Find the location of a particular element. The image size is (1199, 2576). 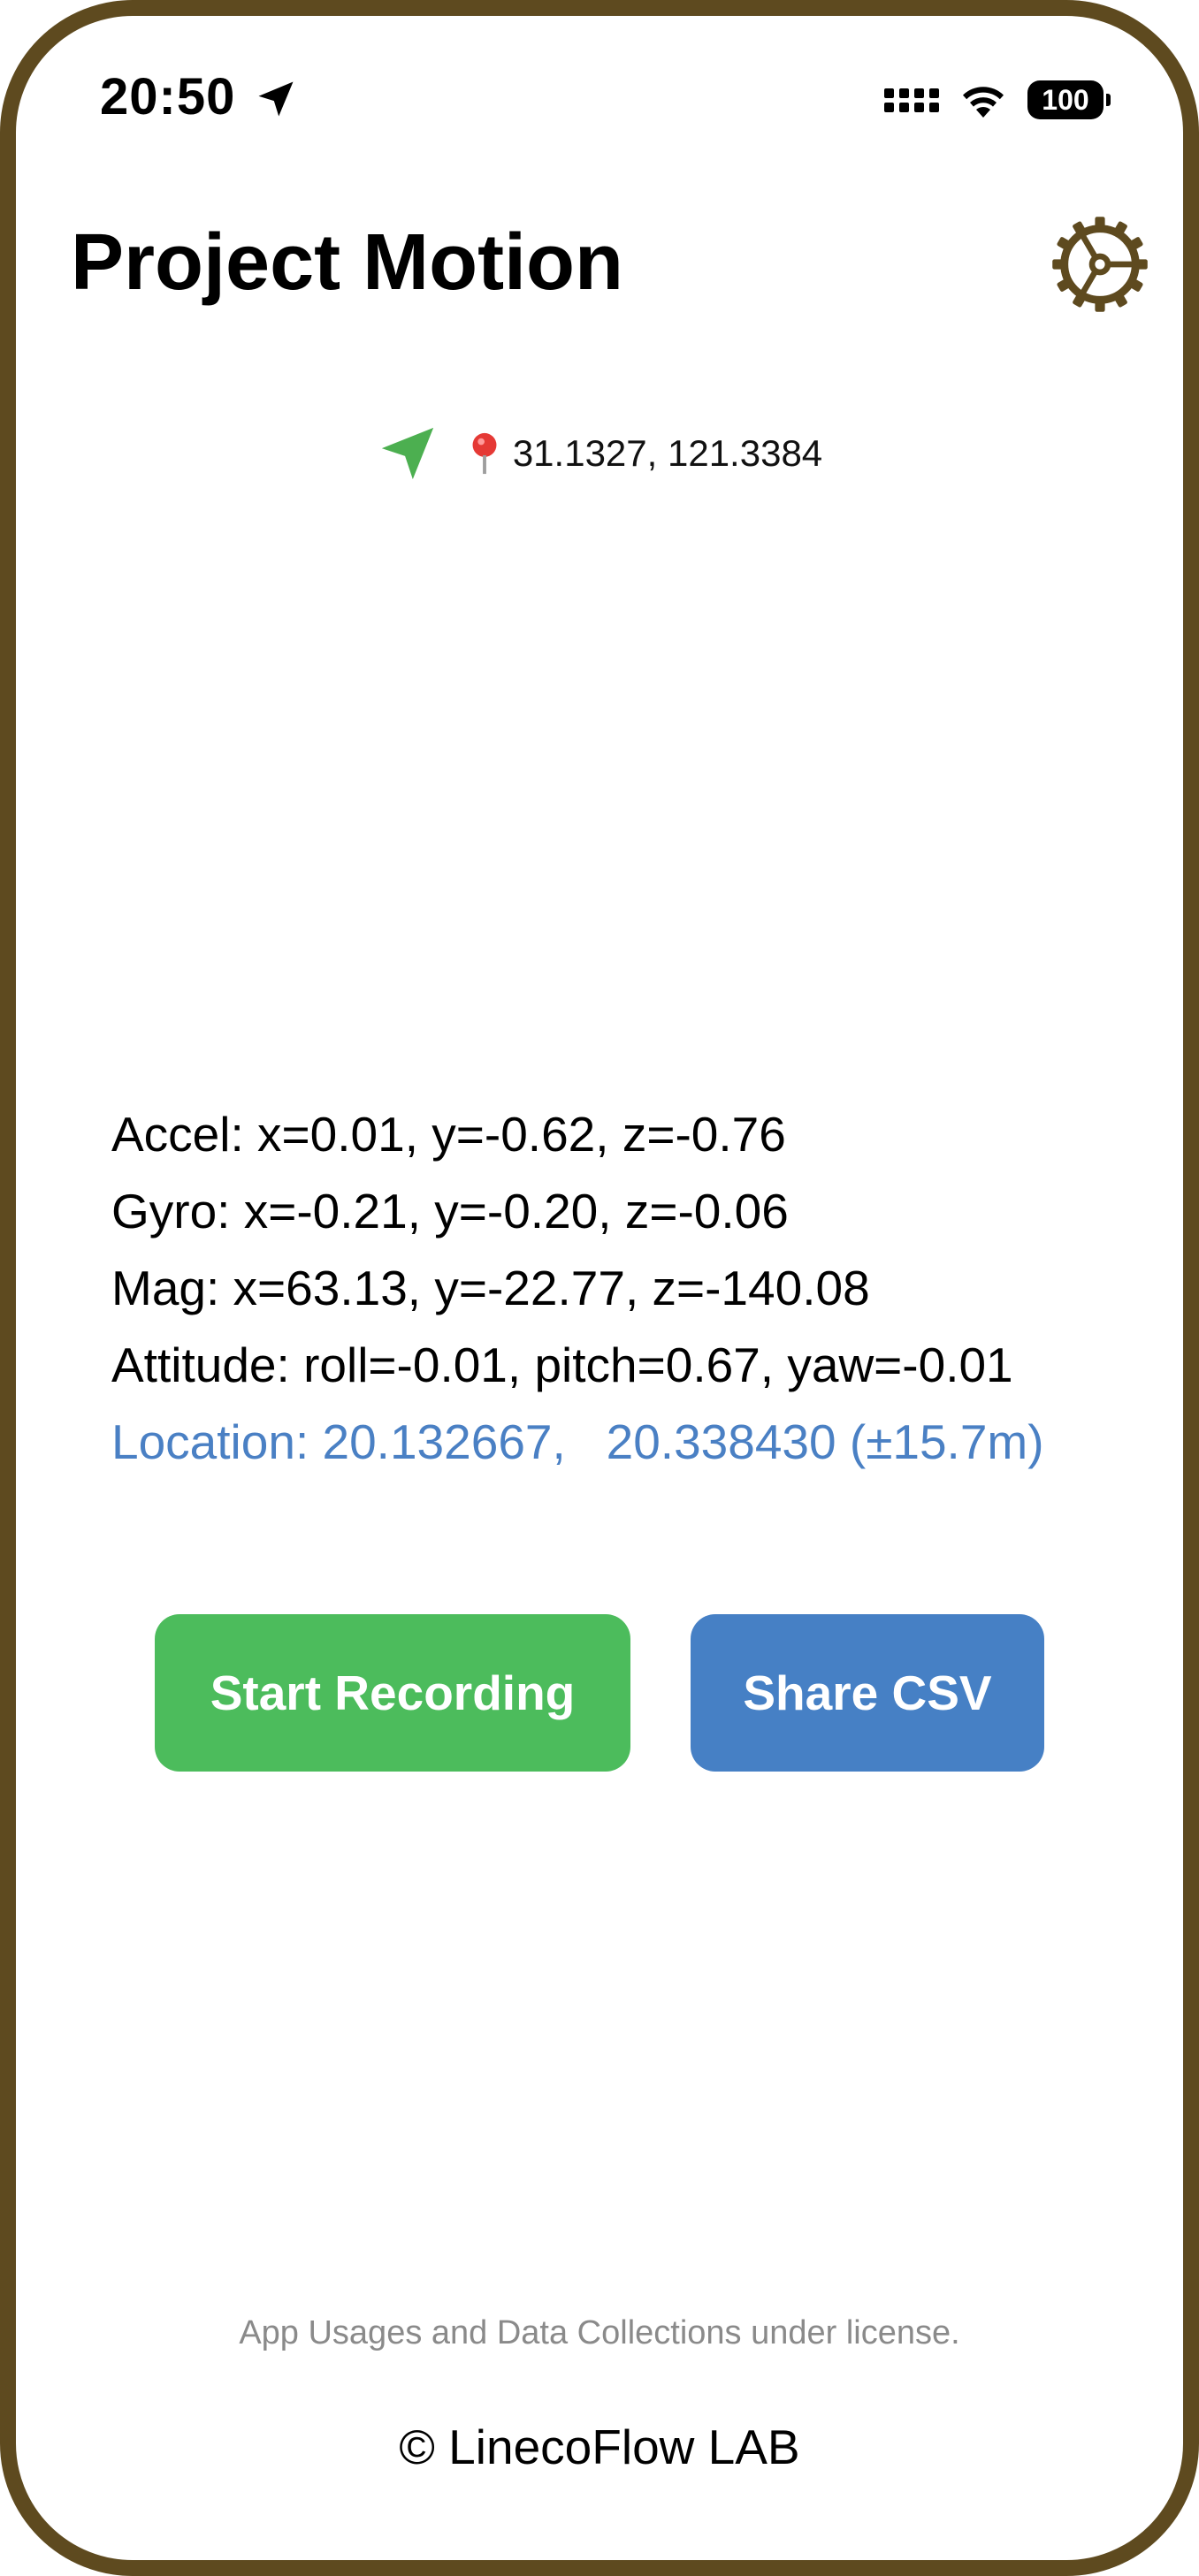

page-title: Project Motion is located at coordinates (347, 262).